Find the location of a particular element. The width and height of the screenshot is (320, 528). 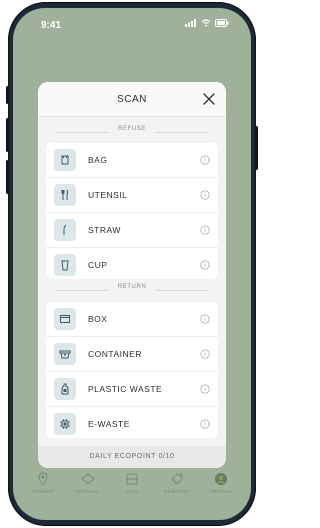

list-item-container: CONTAINER i is located at coordinates (132, 354).